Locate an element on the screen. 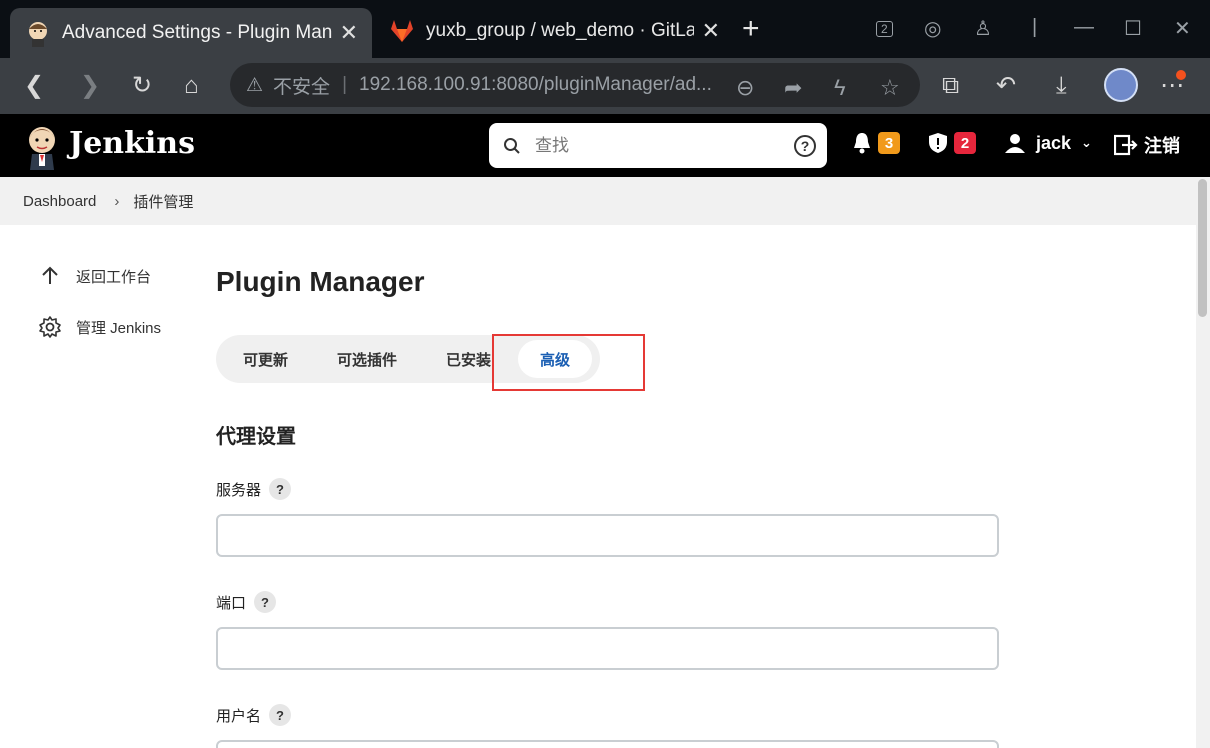  tab-title: yuxb_group / web_demo · GitLab is located at coordinates (560, 30).